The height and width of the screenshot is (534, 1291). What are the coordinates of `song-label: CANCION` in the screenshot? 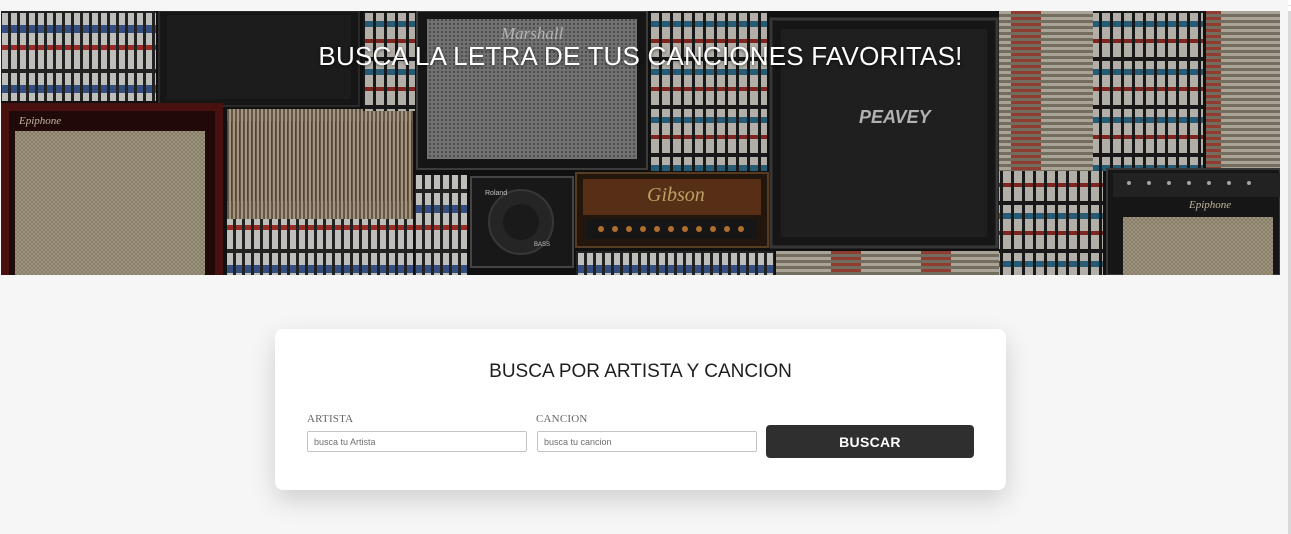 It's located at (562, 419).